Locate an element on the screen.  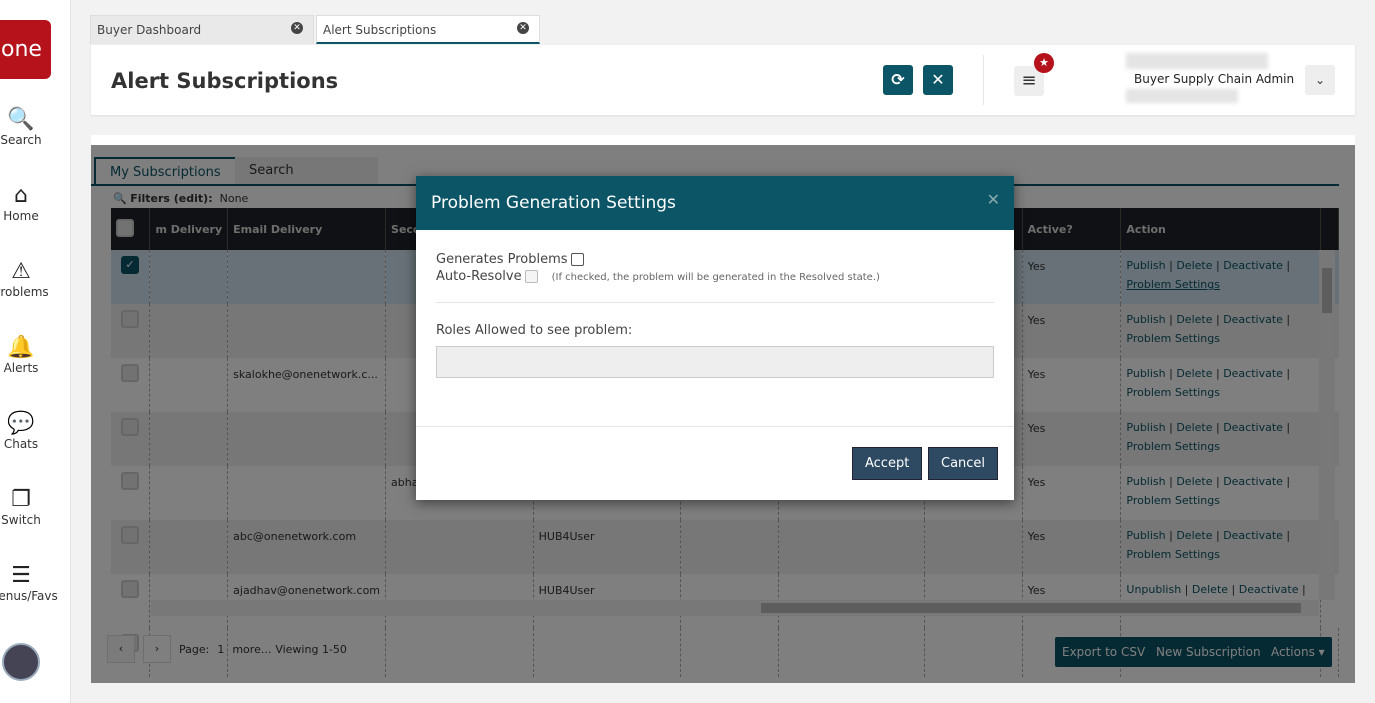
cancel-button: Cancel is located at coordinates (963, 463).